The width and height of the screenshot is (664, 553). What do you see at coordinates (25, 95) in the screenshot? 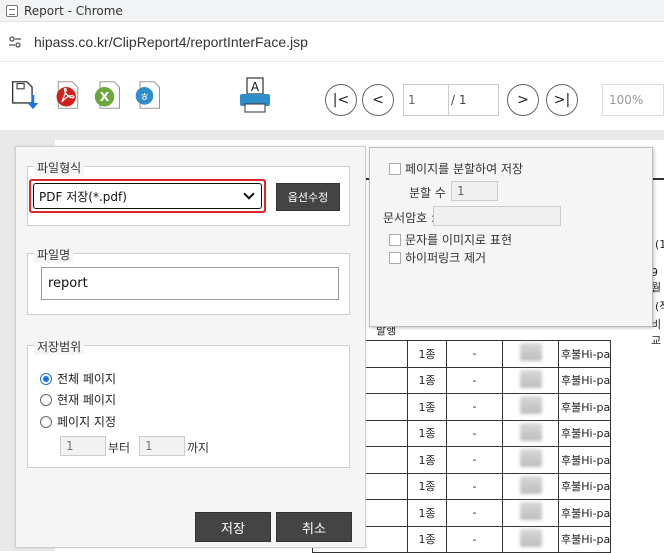
I see `save-export-icon` at bounding box center [25, 95].